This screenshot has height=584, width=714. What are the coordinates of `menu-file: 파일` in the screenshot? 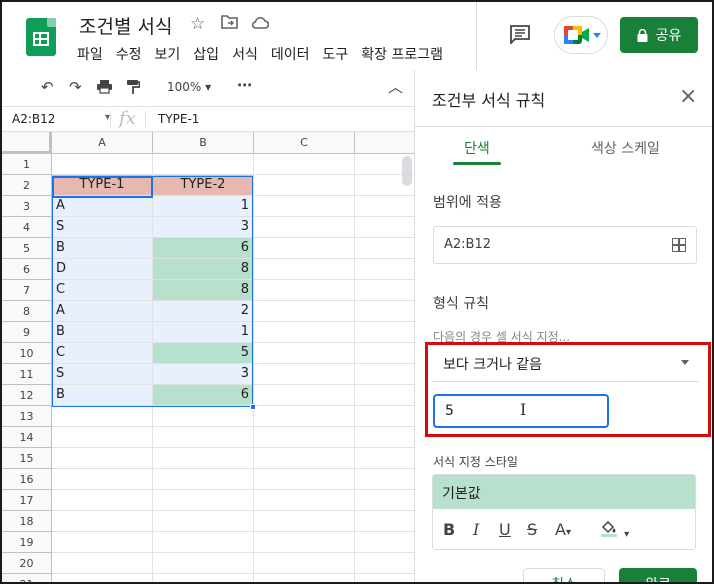 It's located at (90, 54).